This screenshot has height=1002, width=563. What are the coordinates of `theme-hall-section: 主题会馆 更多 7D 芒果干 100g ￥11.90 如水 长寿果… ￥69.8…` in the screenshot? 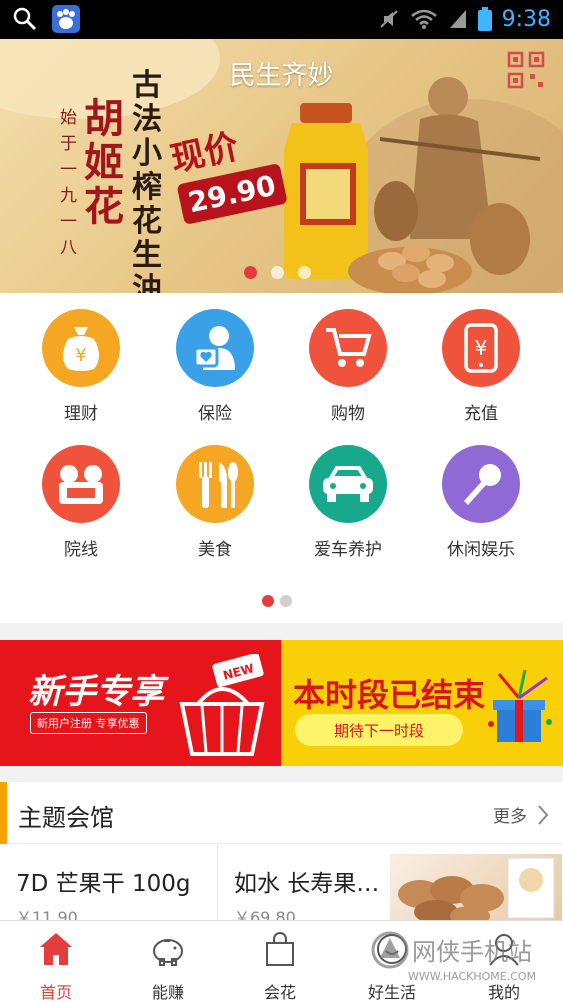 It's located at (281, 854).